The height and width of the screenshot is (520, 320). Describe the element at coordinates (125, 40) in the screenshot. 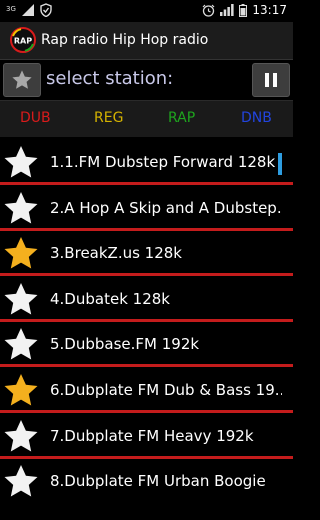

I see `app-title: Rap radio Hip Hop radio` at that location.